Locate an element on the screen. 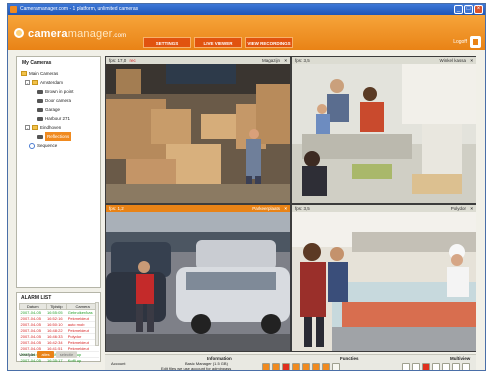  sequence-icon is located at coordinates (32, 145).